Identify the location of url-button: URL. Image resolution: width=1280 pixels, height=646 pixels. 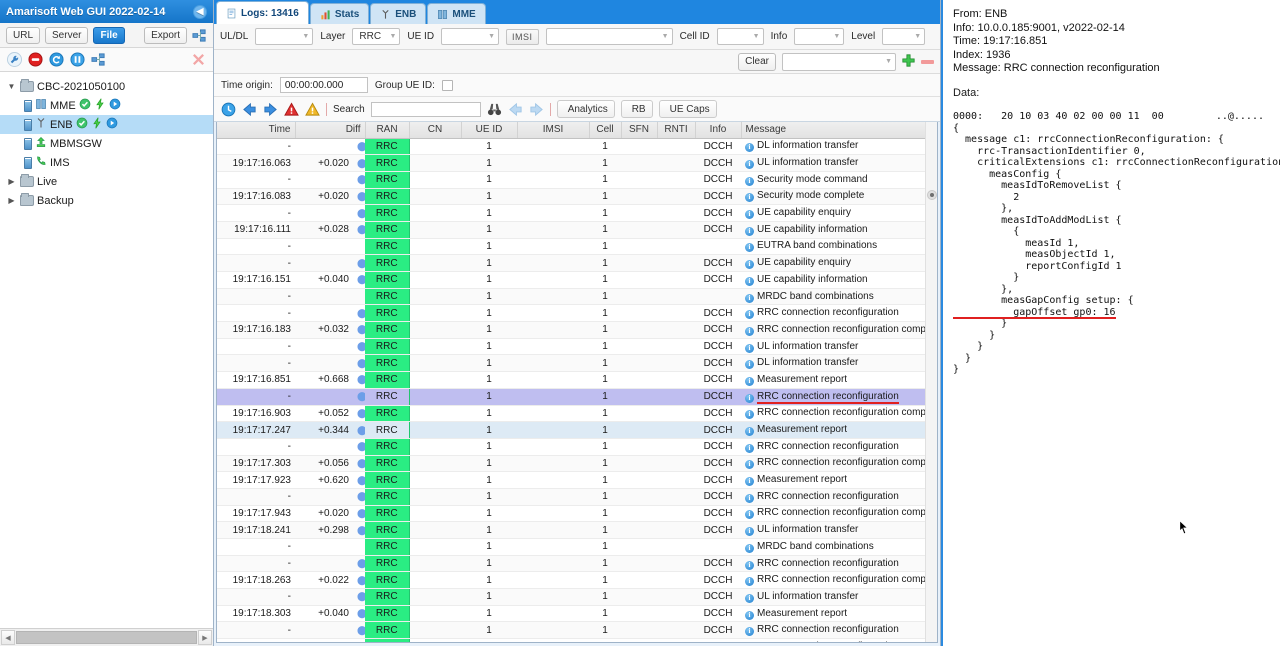
(23, 35).